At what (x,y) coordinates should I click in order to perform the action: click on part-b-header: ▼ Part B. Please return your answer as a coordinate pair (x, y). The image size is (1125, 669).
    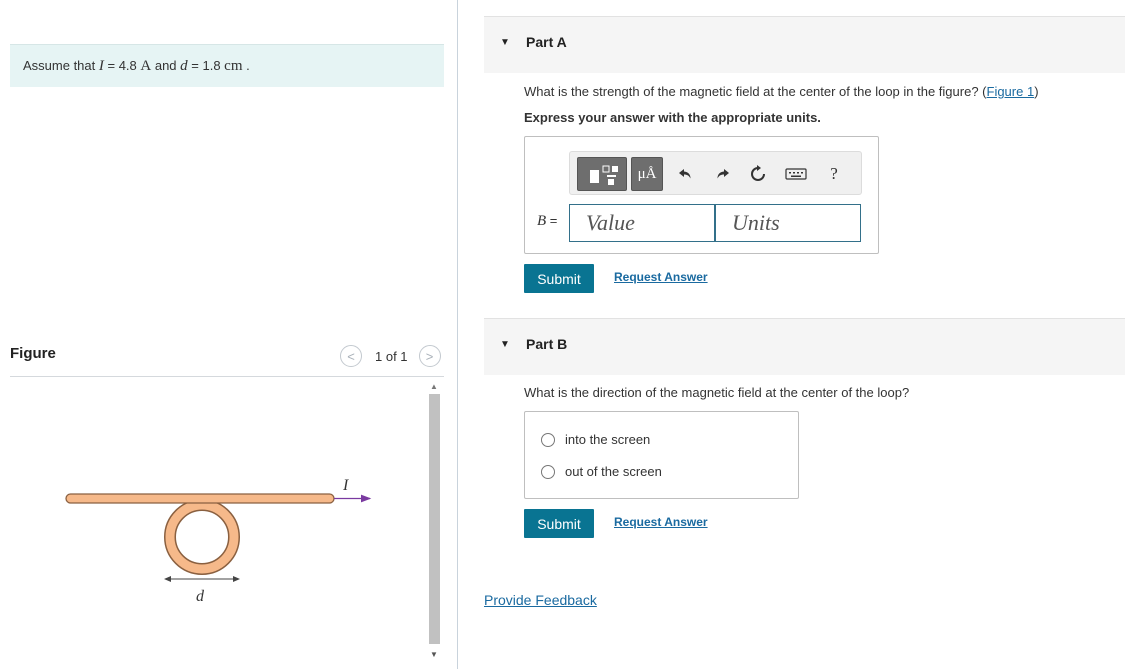
    Looking at the image, I should click on (804, 346).